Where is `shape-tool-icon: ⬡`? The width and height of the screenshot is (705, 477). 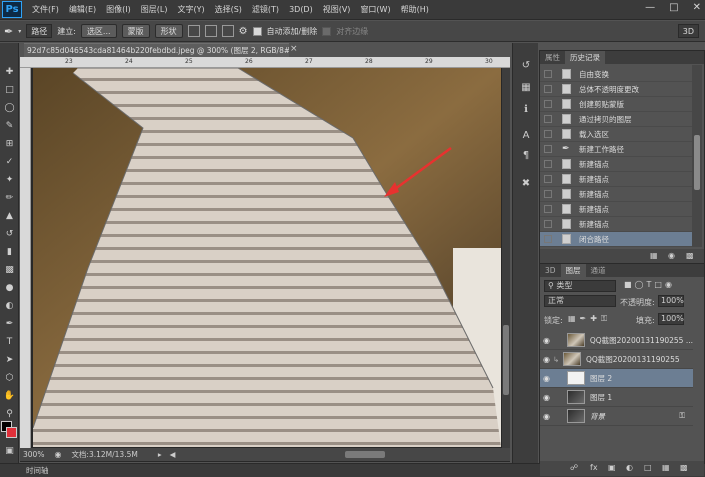 shape-tool-icon: ⬡ is located at coordinates (9, 378).